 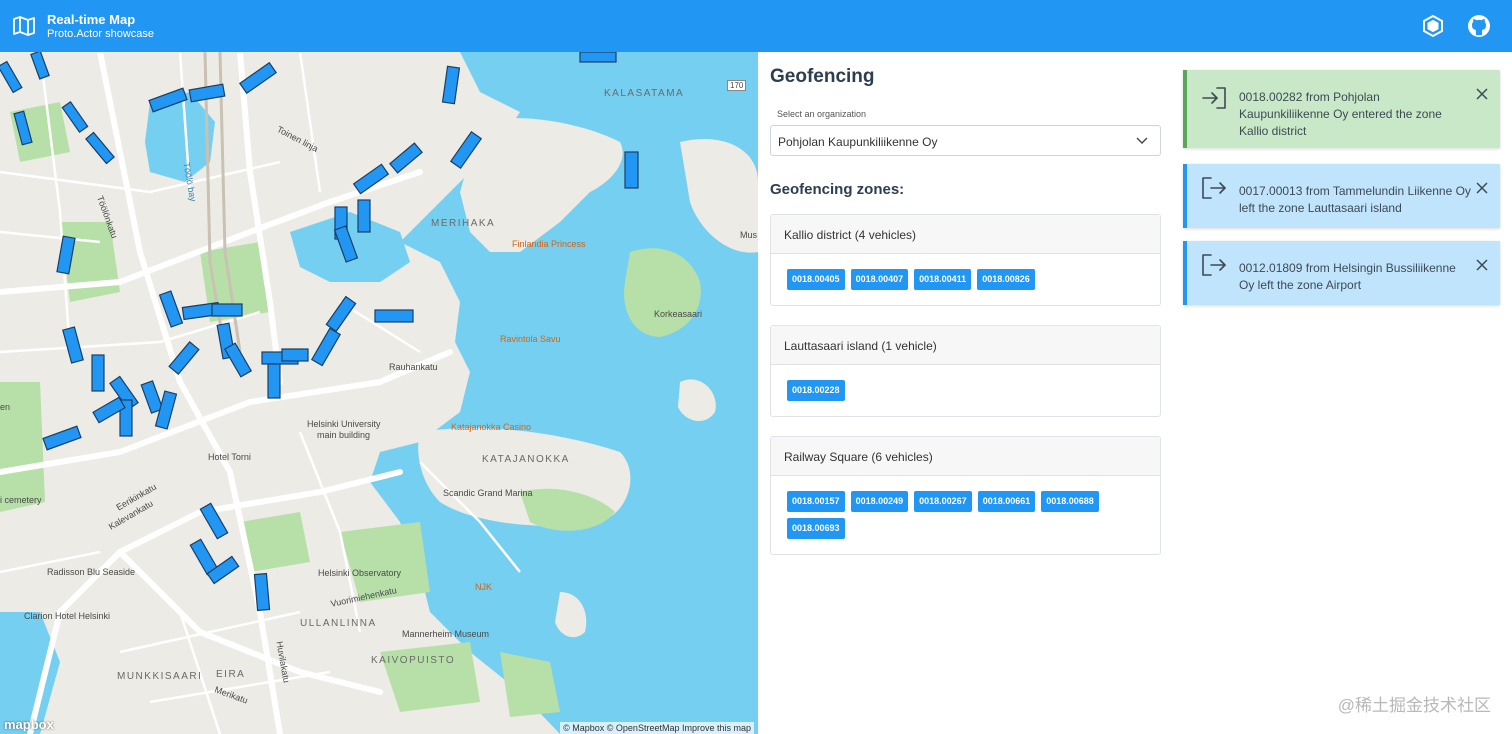 What do you see at coordinates (21, 500) in the screenshot?
I see `map-label-cemetery: i cemetery` at bounding box center [21, 500].